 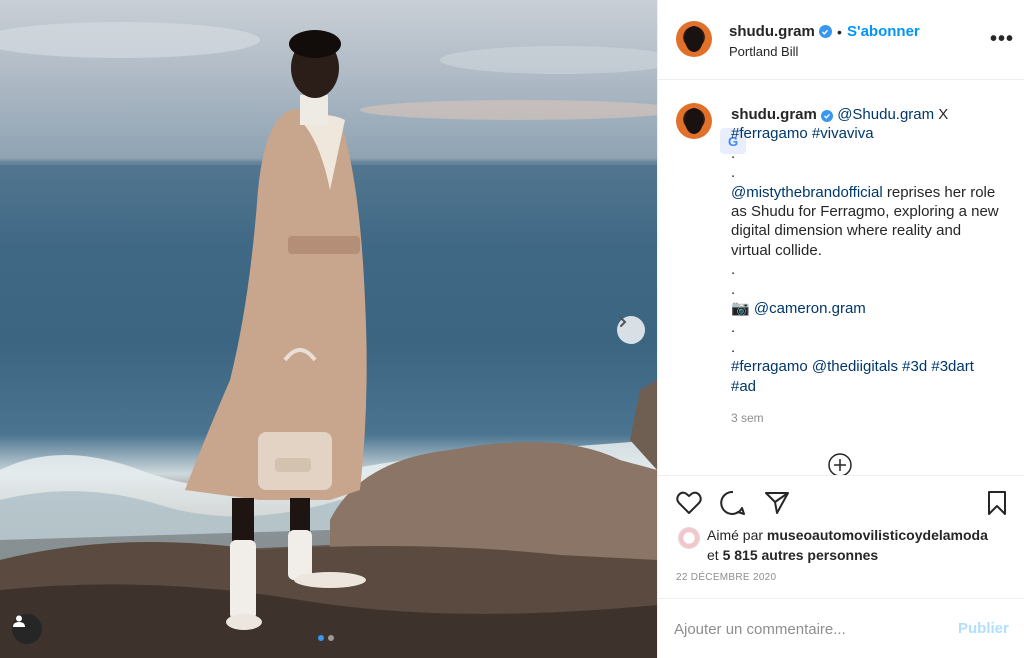 What do you see at coordinates (321, 638) in the screenshot?
I see `carousel-dot-active` at bounding box center [321, 638].